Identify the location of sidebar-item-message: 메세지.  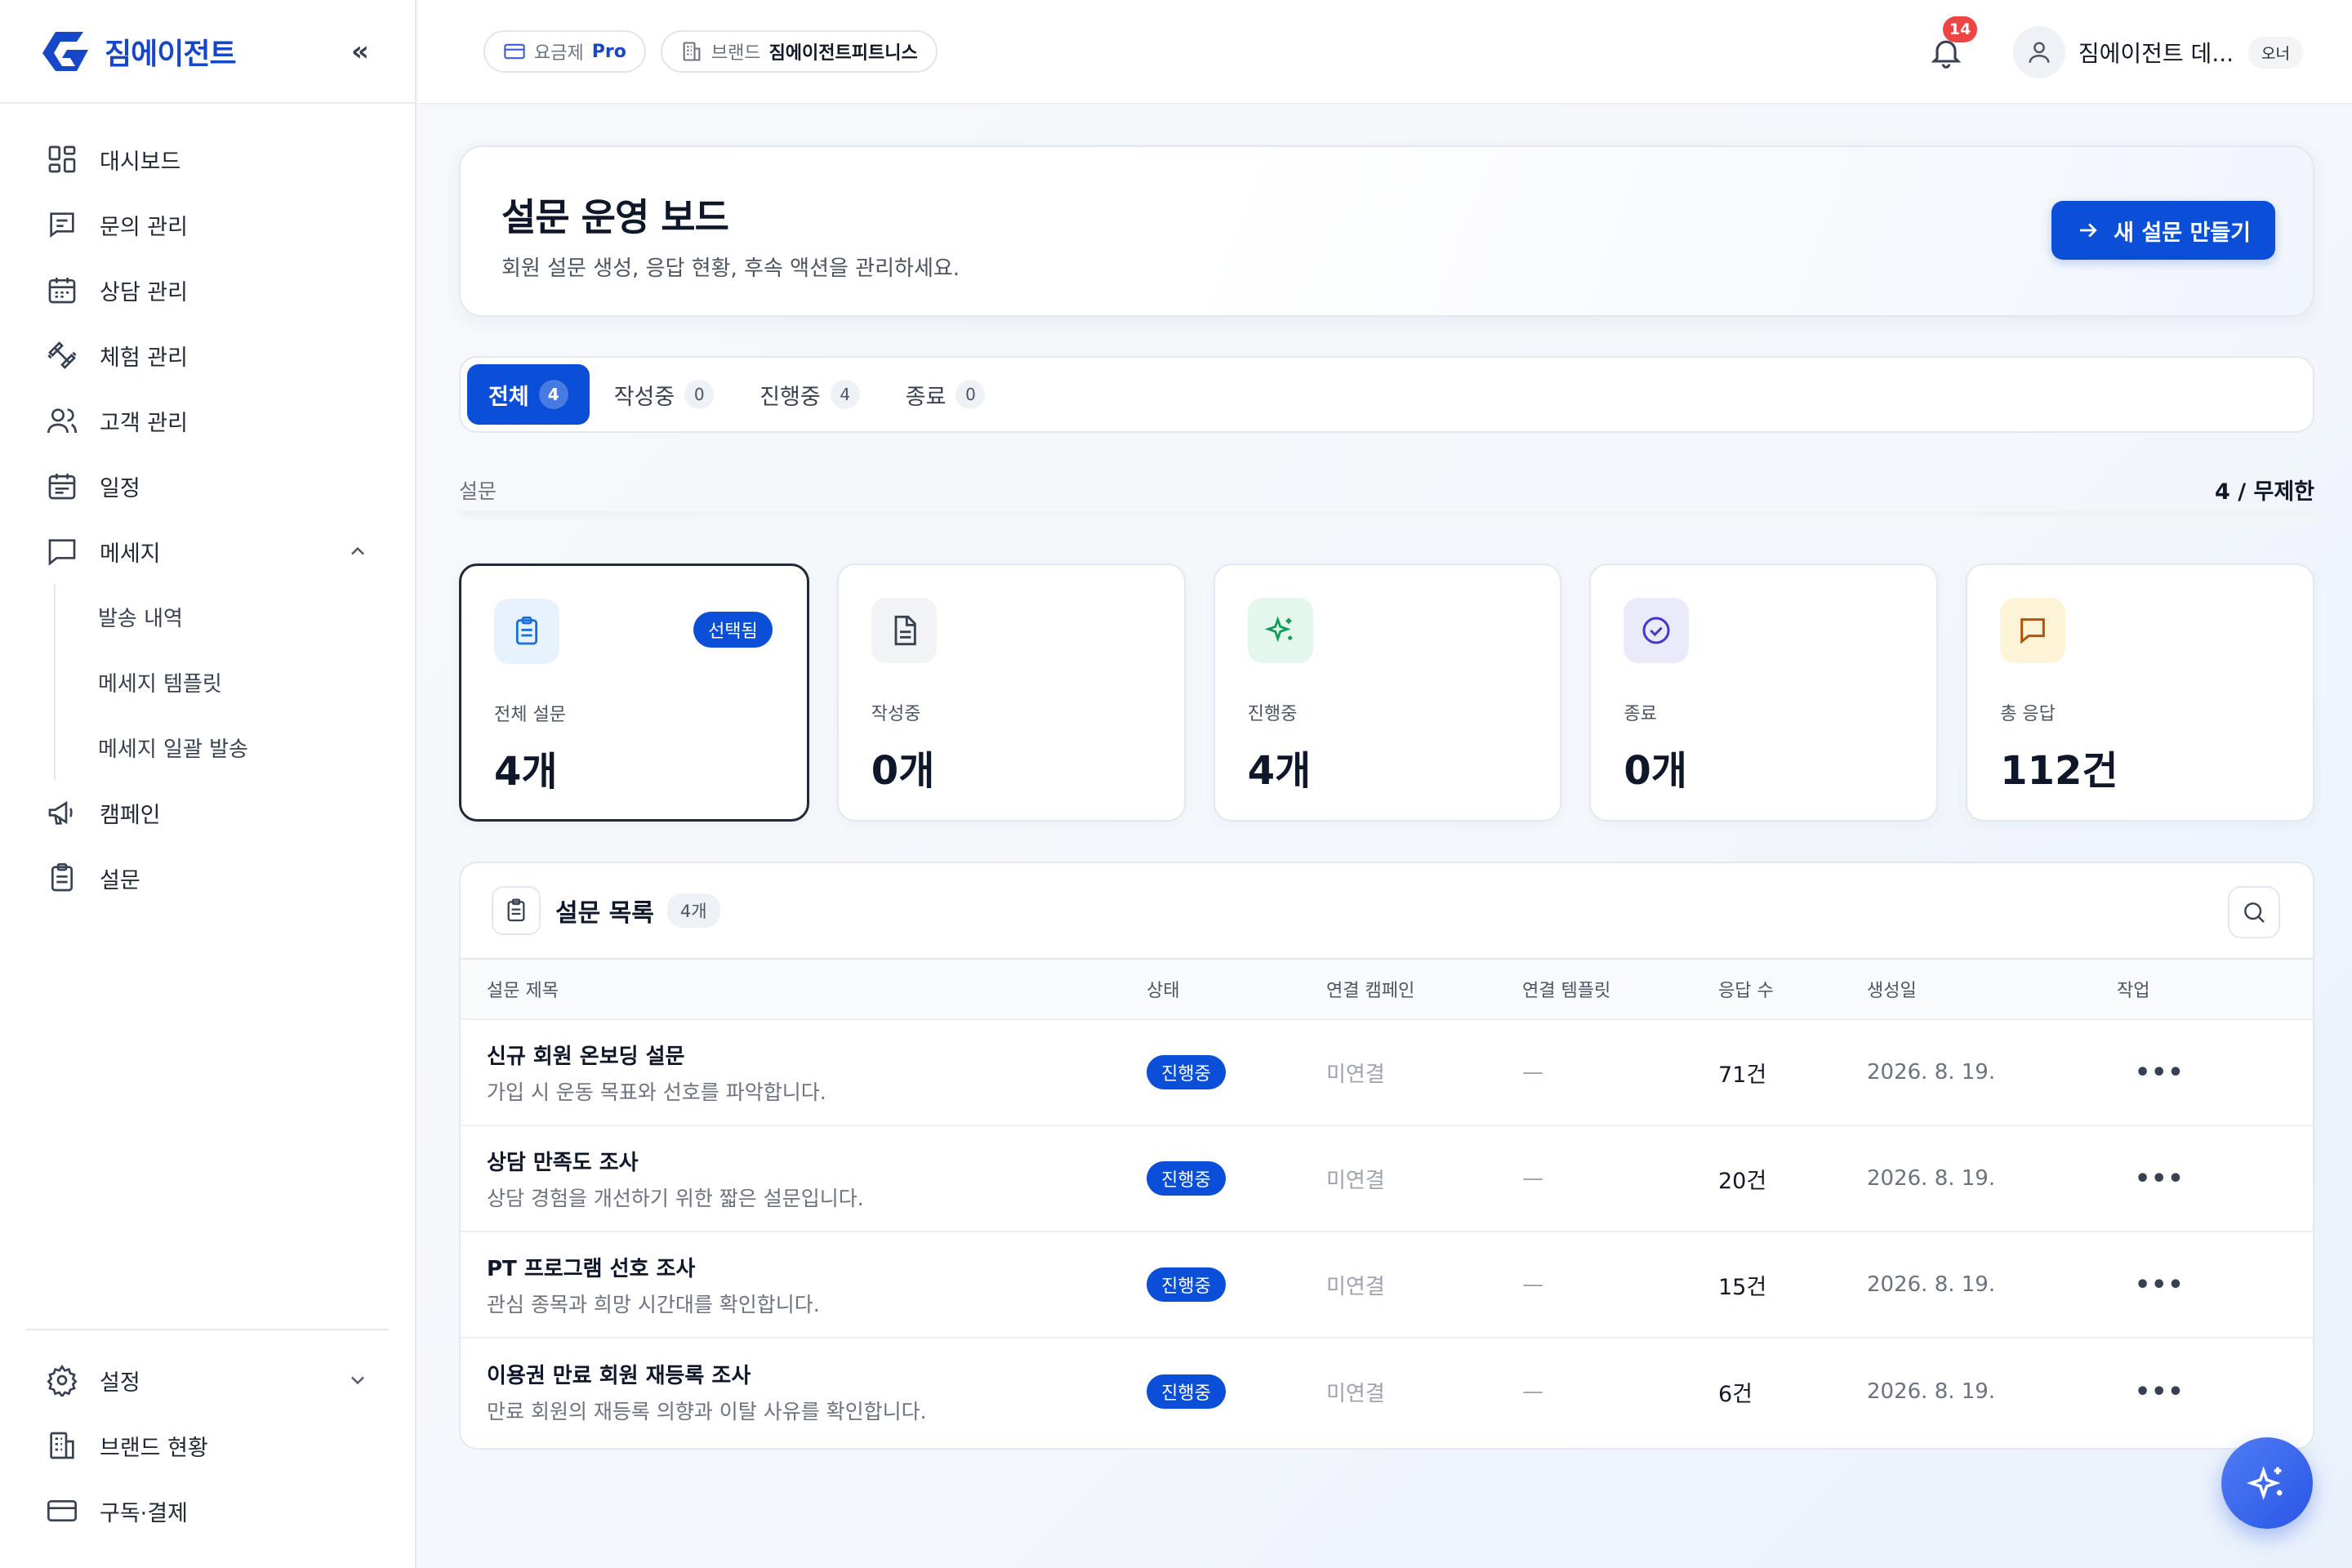
(207, 551).